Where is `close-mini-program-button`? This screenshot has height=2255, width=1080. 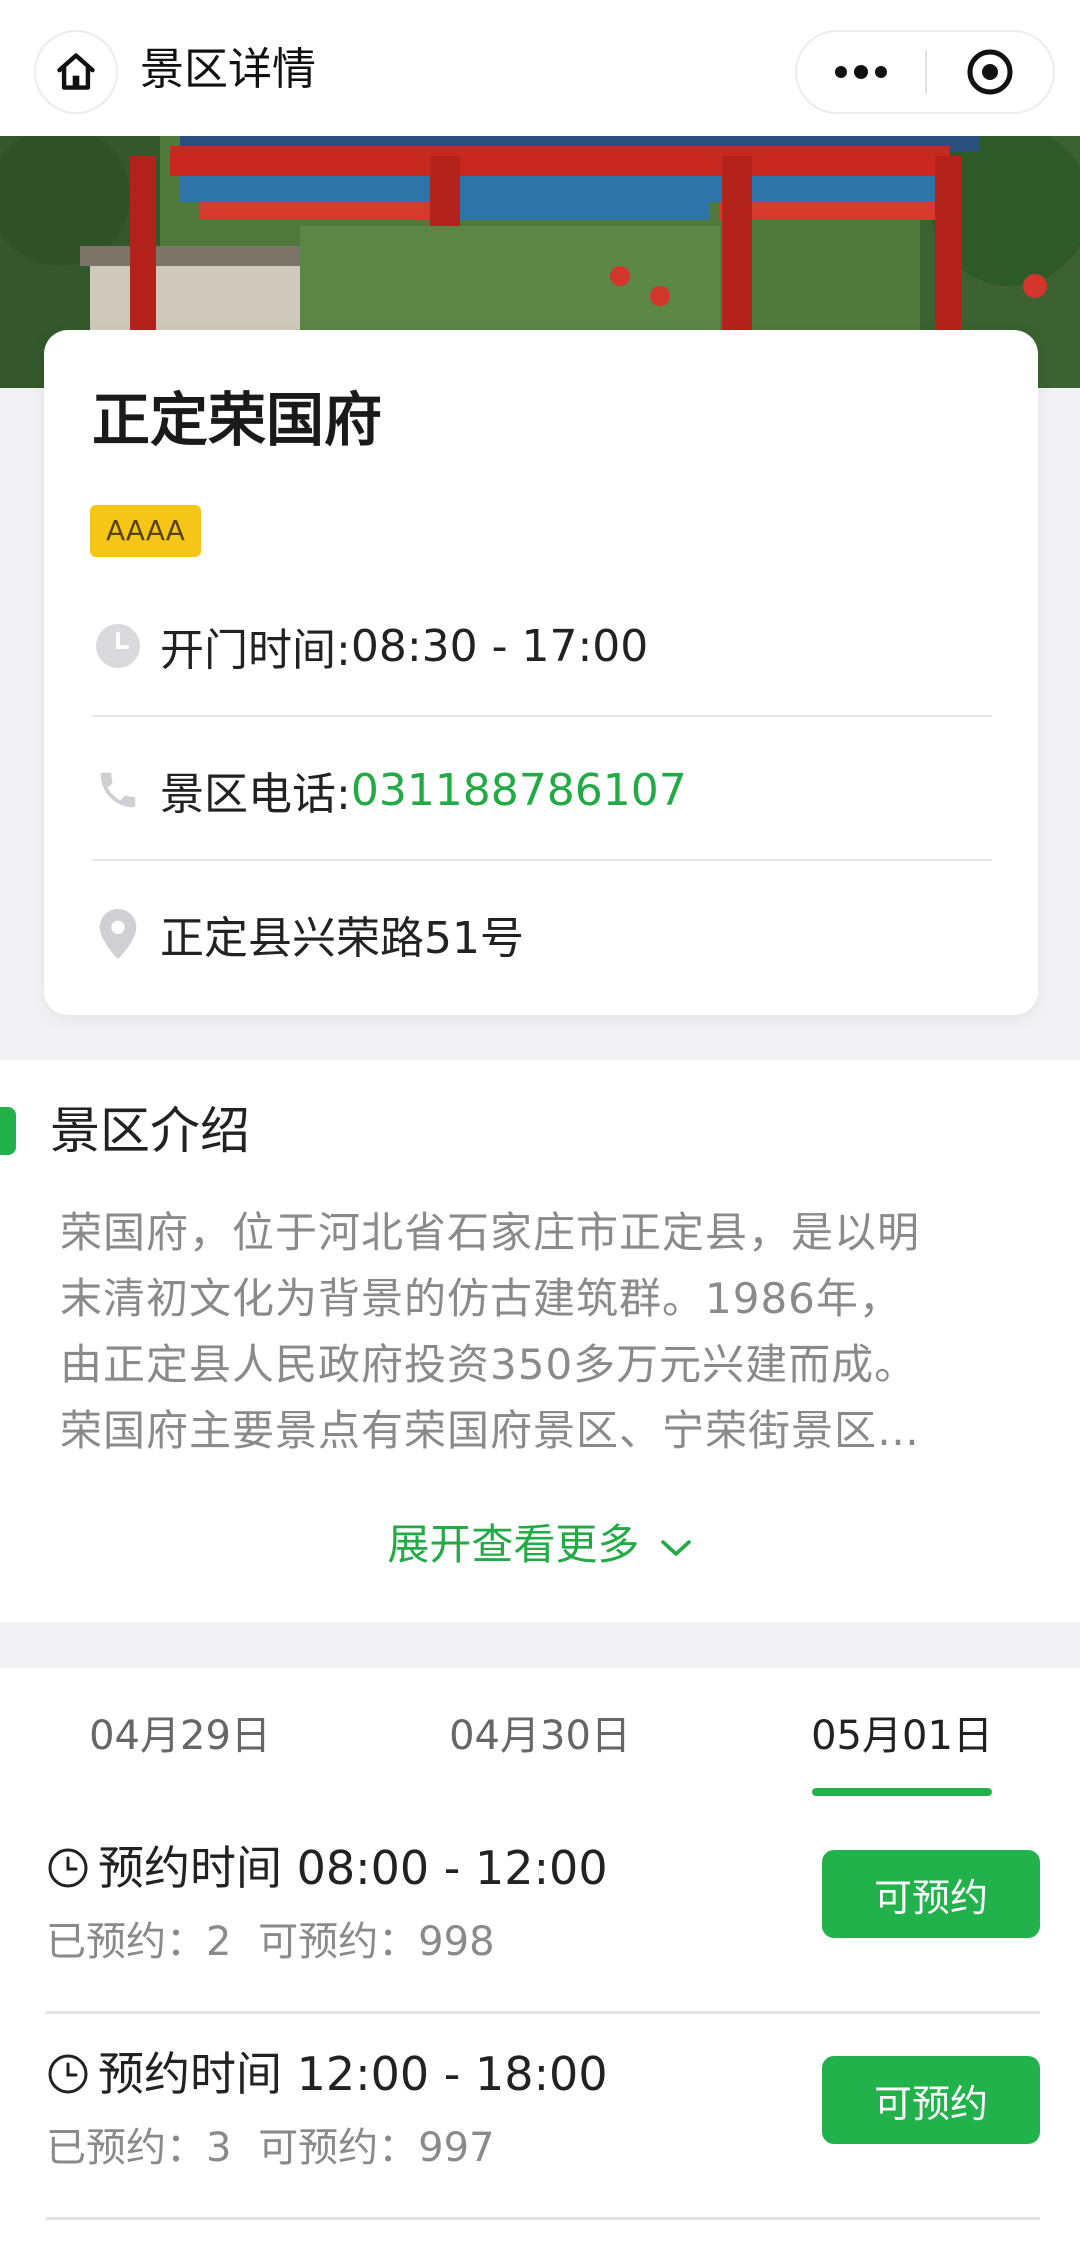
close-mini-program-button is located at coordinates (990, 72).